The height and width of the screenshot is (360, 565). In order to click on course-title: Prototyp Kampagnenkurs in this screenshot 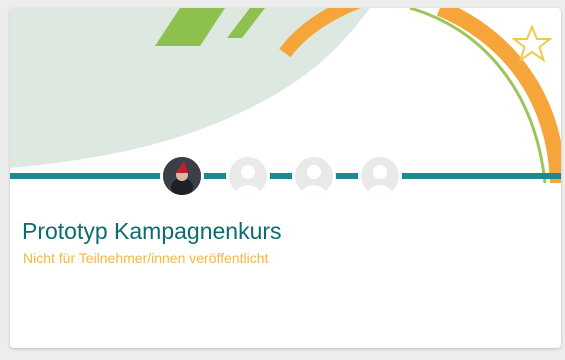, I will do `click(152, 231)`.